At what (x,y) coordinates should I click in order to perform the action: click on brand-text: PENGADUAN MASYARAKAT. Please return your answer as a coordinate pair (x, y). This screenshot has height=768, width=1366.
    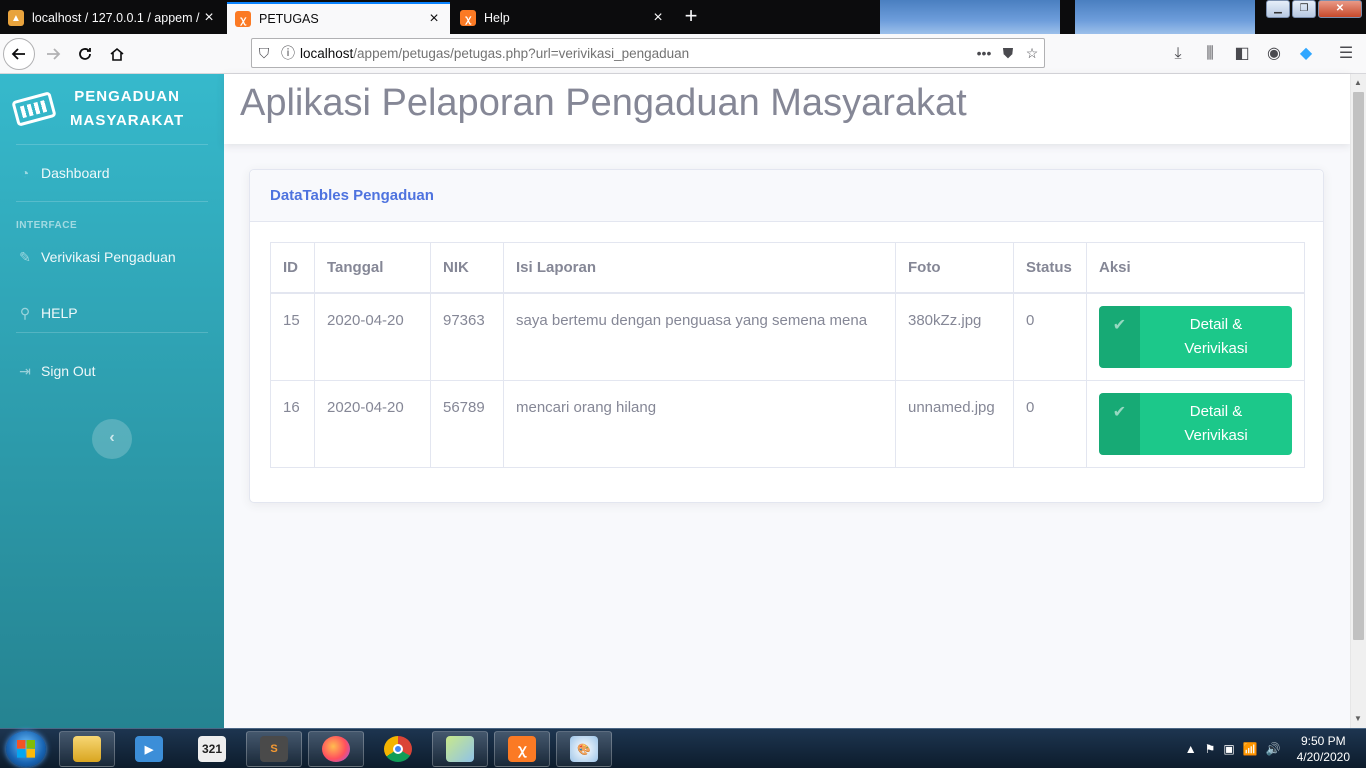
    Looking at the image, I should click on (127, 109).